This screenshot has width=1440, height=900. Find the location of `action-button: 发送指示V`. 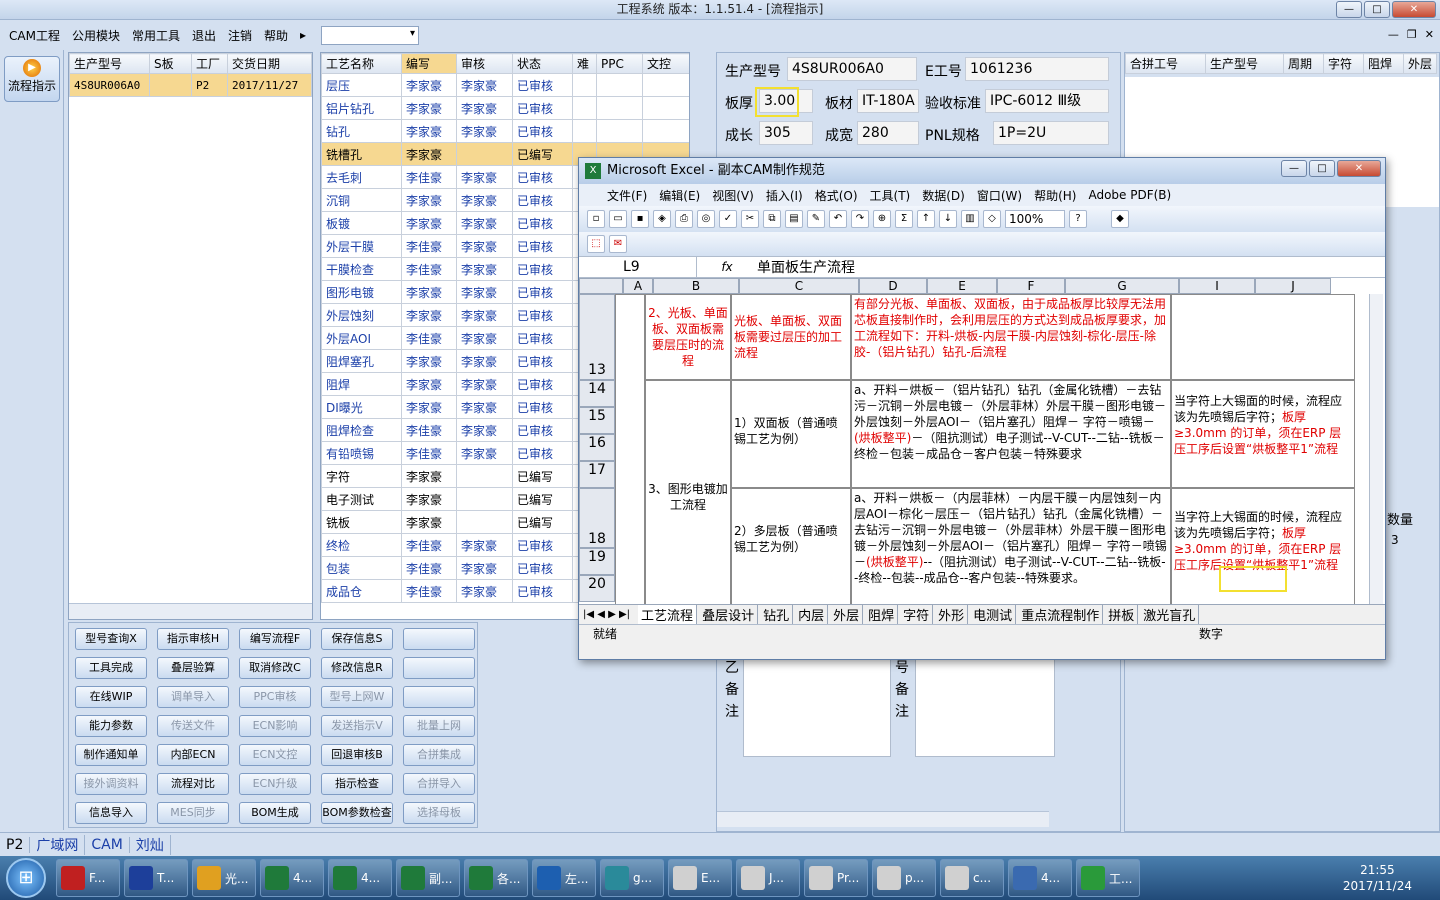

action-button: 发送指示V is located at coordinates (357, 726).